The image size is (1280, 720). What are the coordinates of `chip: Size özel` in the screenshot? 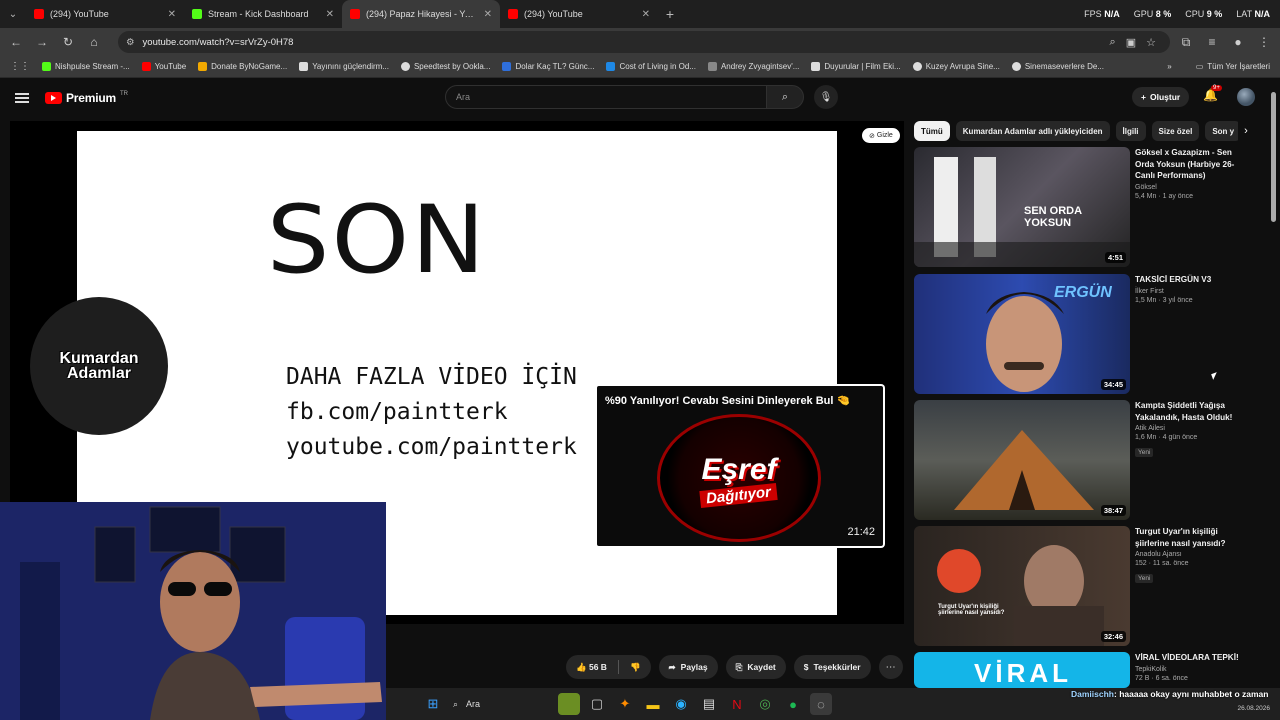 It's located at (1175, 131).